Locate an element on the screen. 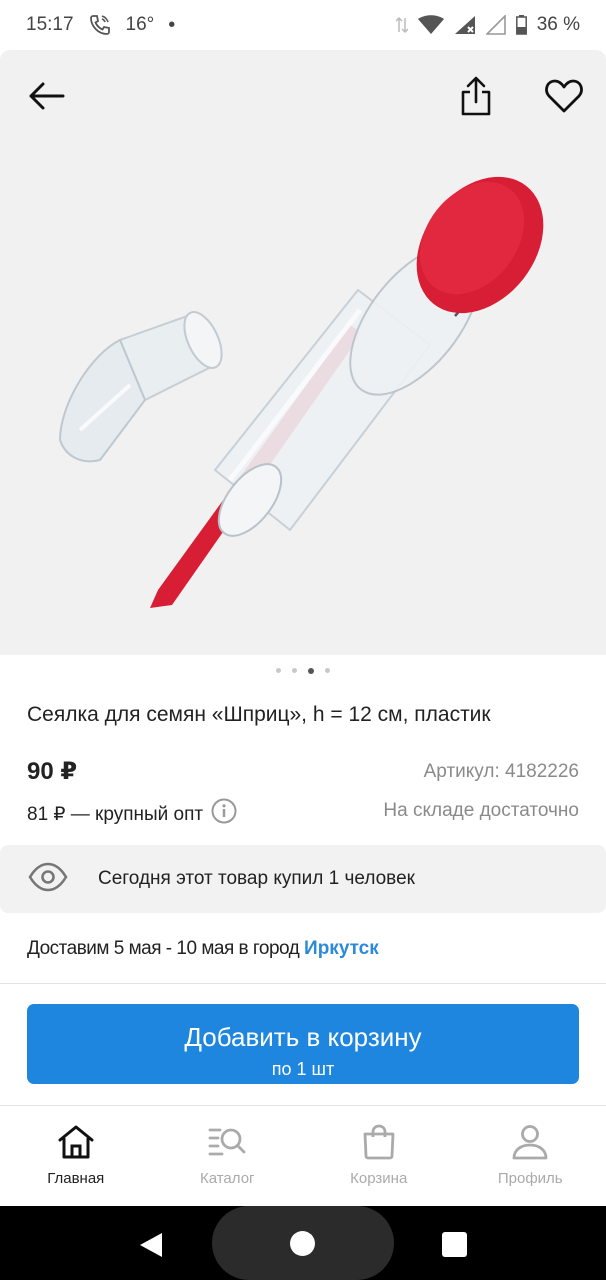  divider is located at coordinates (303, 983).